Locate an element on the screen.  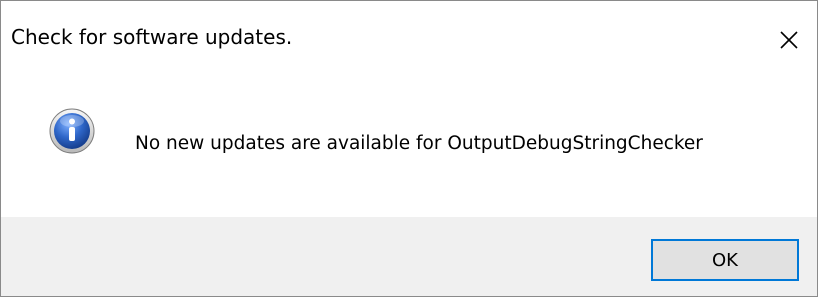
ok-button: OK is located at coordinates (725, 260).